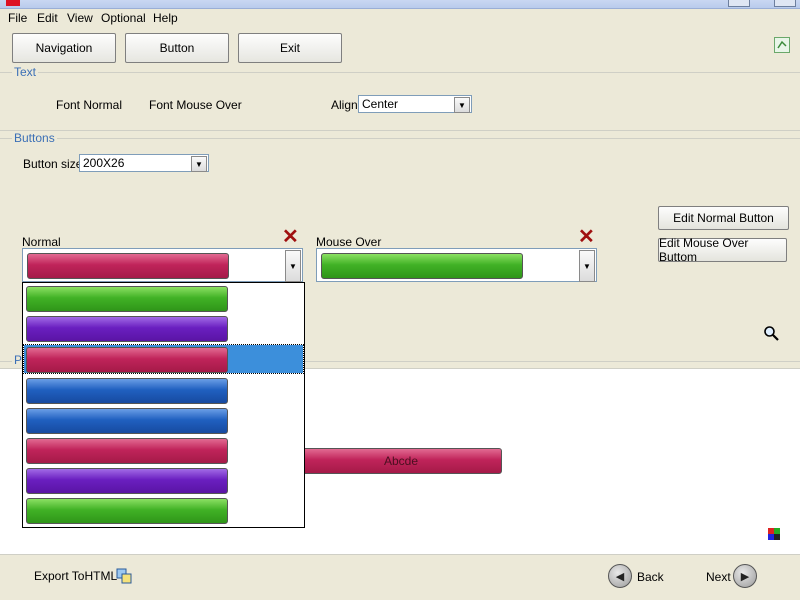 The height and width of the screenshot is (600, 800). Describe the element at coordinates (34, 138) in the screenshot. I see `buttons-section-legend: Buttons` at that location.